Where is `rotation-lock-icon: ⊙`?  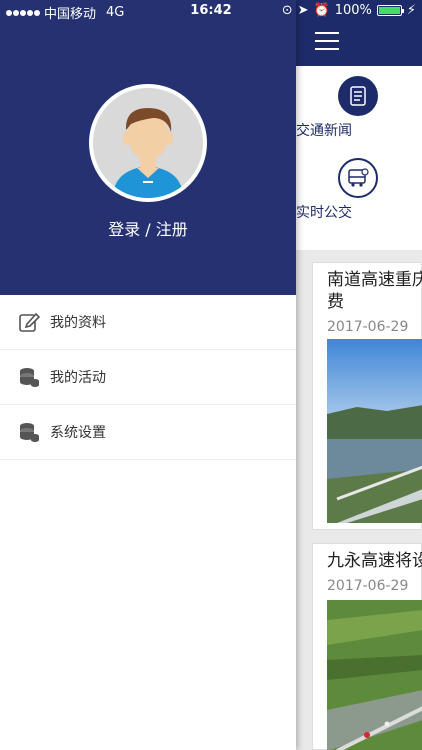
rotation-lock-icon: ⊙ is located at coordinates (287, 10).